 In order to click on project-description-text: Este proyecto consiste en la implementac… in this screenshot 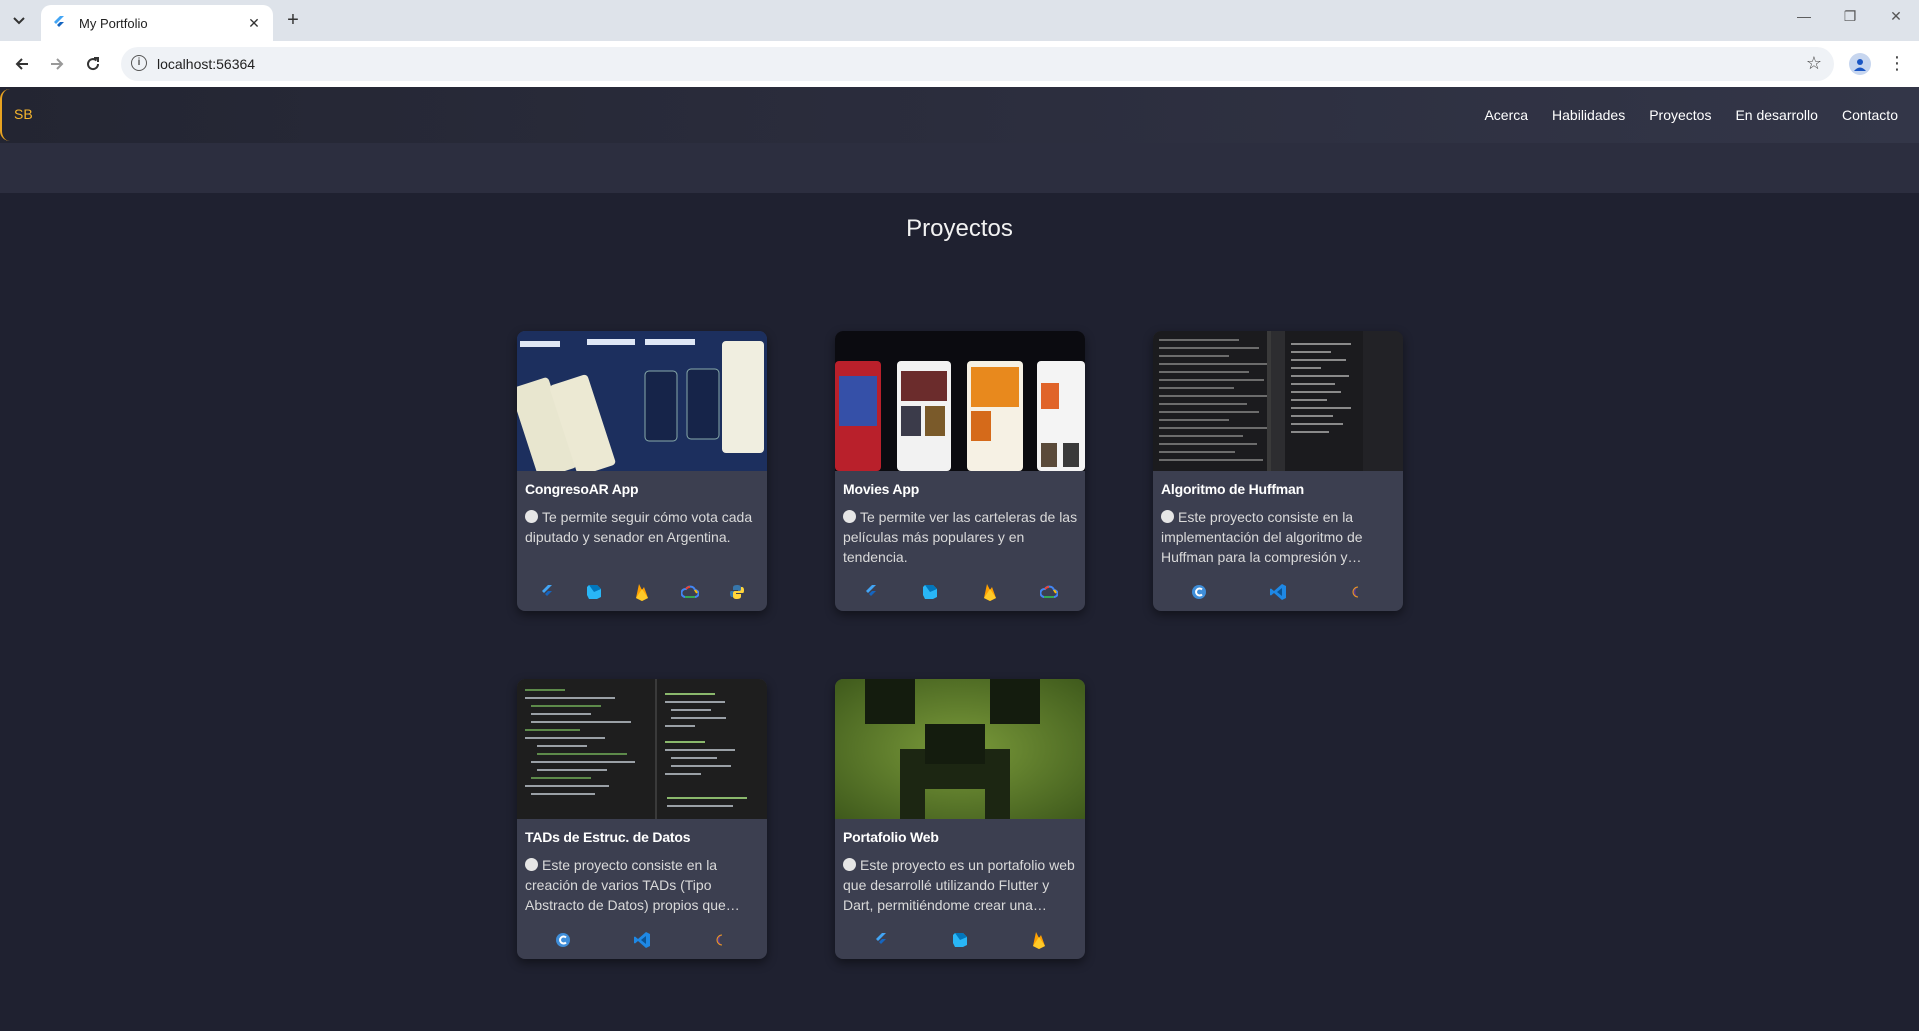, I will do `click(1262, 537)`.